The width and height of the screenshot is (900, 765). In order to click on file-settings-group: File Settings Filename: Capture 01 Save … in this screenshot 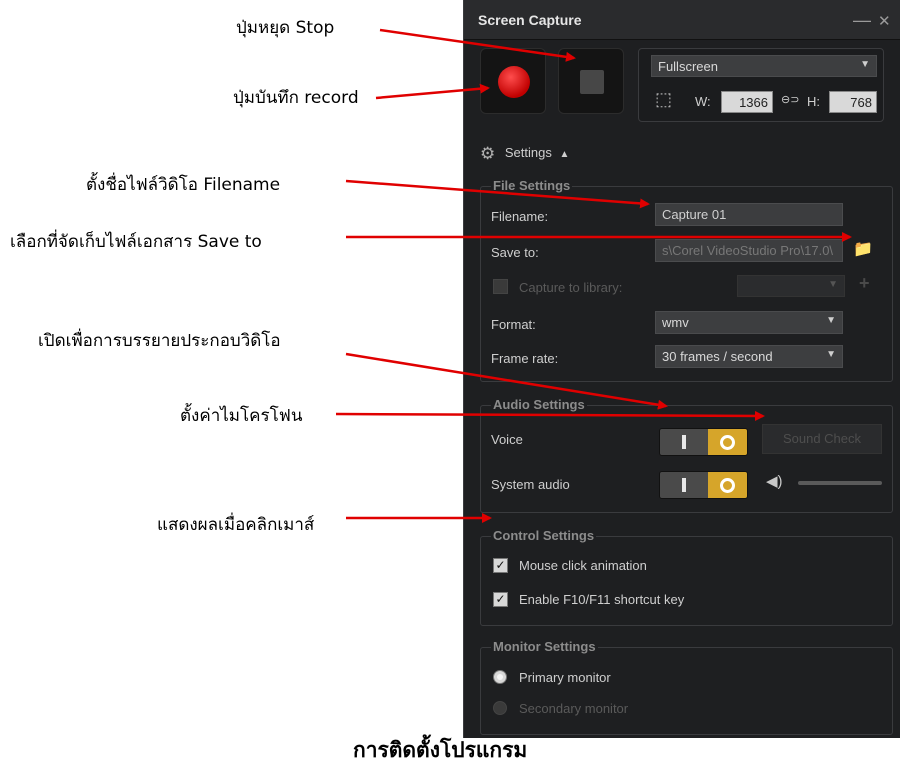, I will do `click(686, 280)`.